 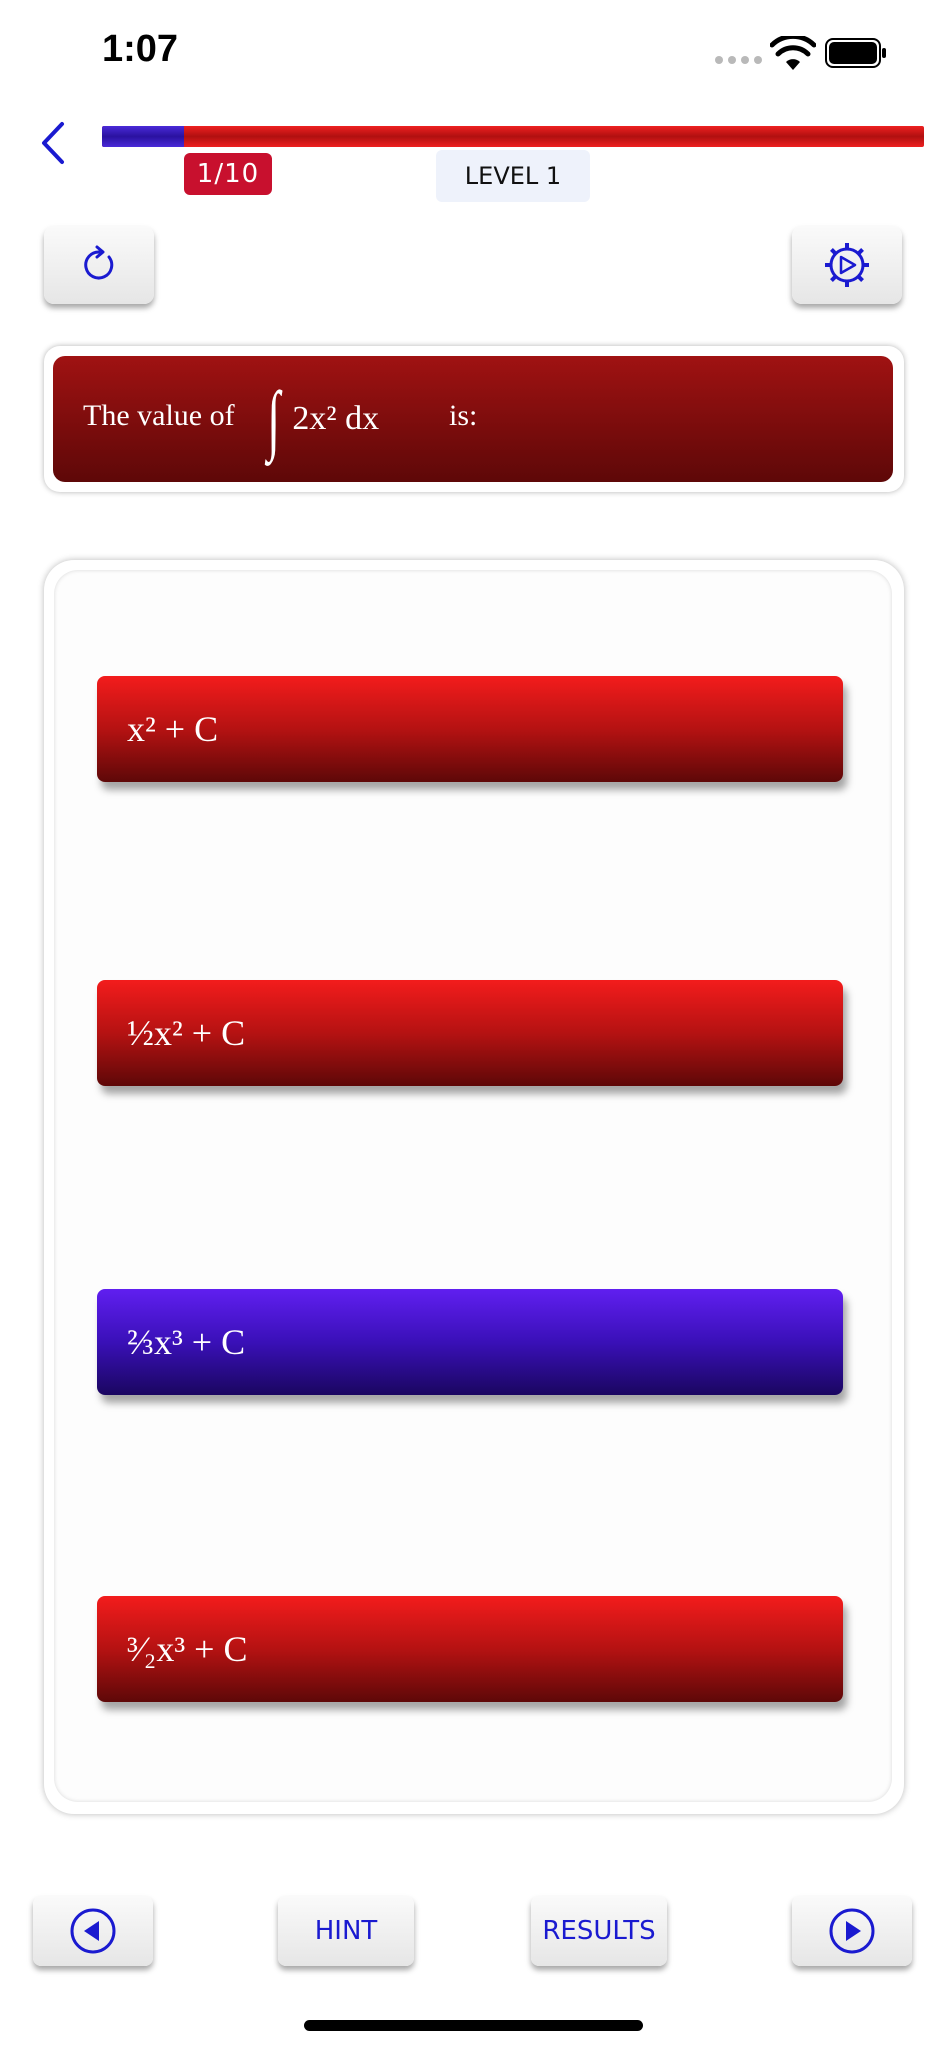 I want to click on battery-icon, so click(x=855, y=53).